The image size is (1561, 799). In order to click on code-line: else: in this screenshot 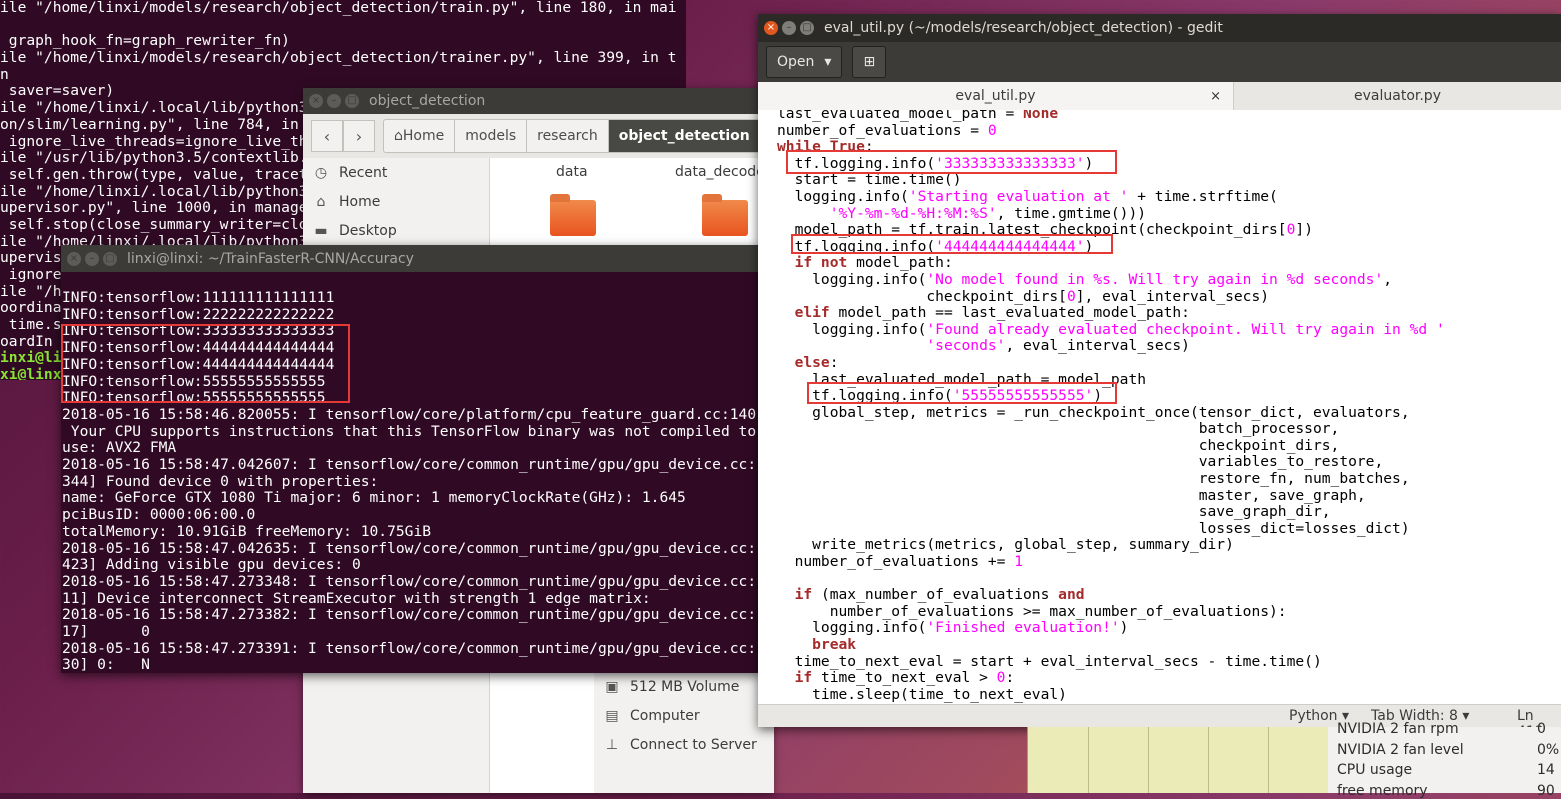, I will do `click(816, 362)`.